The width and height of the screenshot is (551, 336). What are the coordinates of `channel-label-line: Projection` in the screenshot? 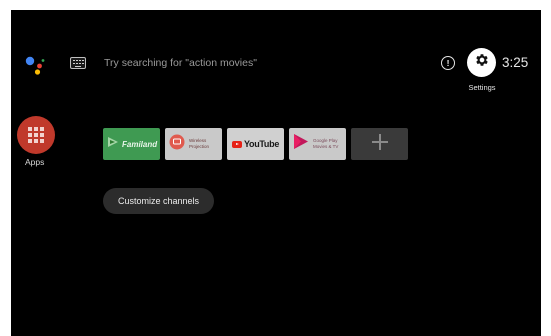 It's located at (199, 146).